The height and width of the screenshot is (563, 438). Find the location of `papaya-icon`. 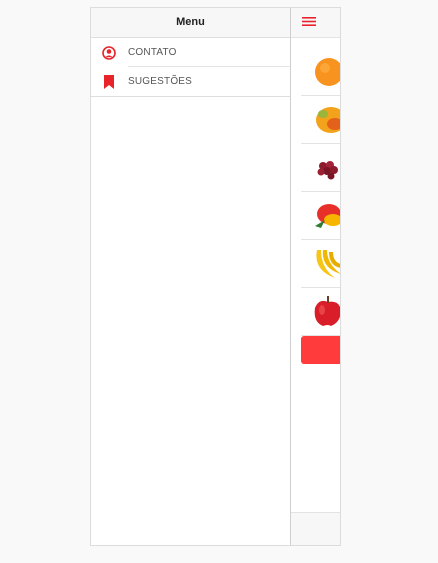

papaya-icon is located at coordinates (328, 120).